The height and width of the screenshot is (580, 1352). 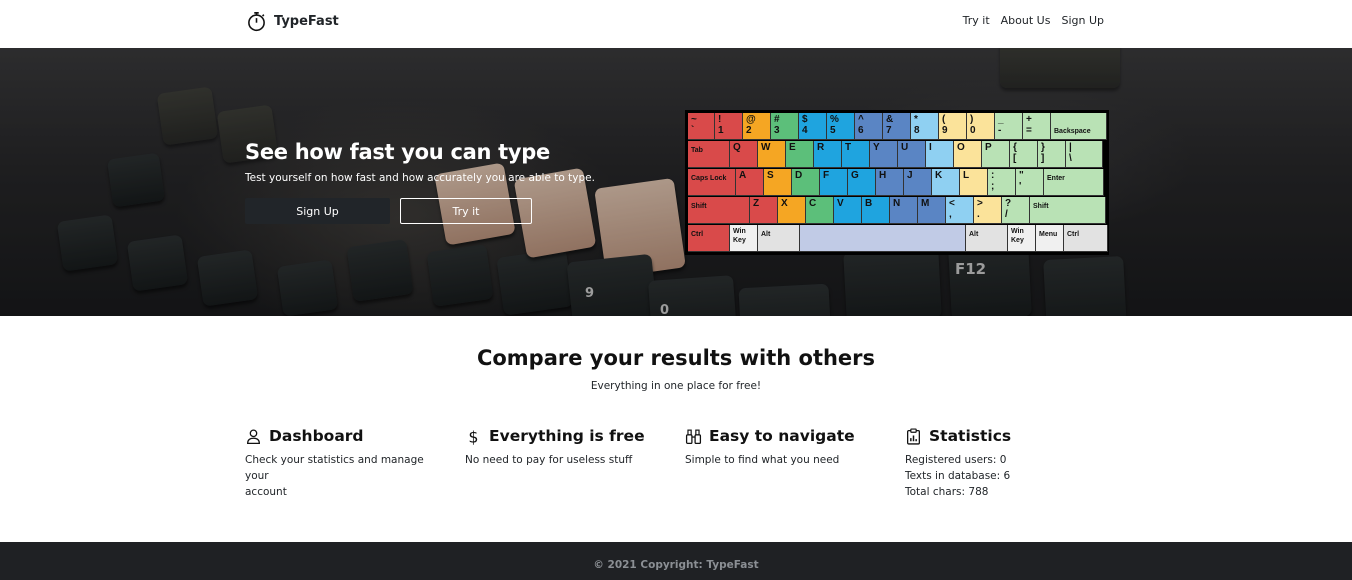 What do you see at coordinates (970, 436) in the screenshot?
I see `feature-title: Statistics` at bounding box center [970, 436].